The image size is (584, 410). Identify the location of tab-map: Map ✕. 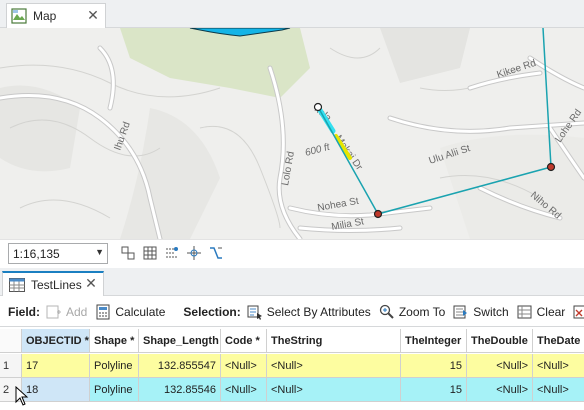
(56, 15).